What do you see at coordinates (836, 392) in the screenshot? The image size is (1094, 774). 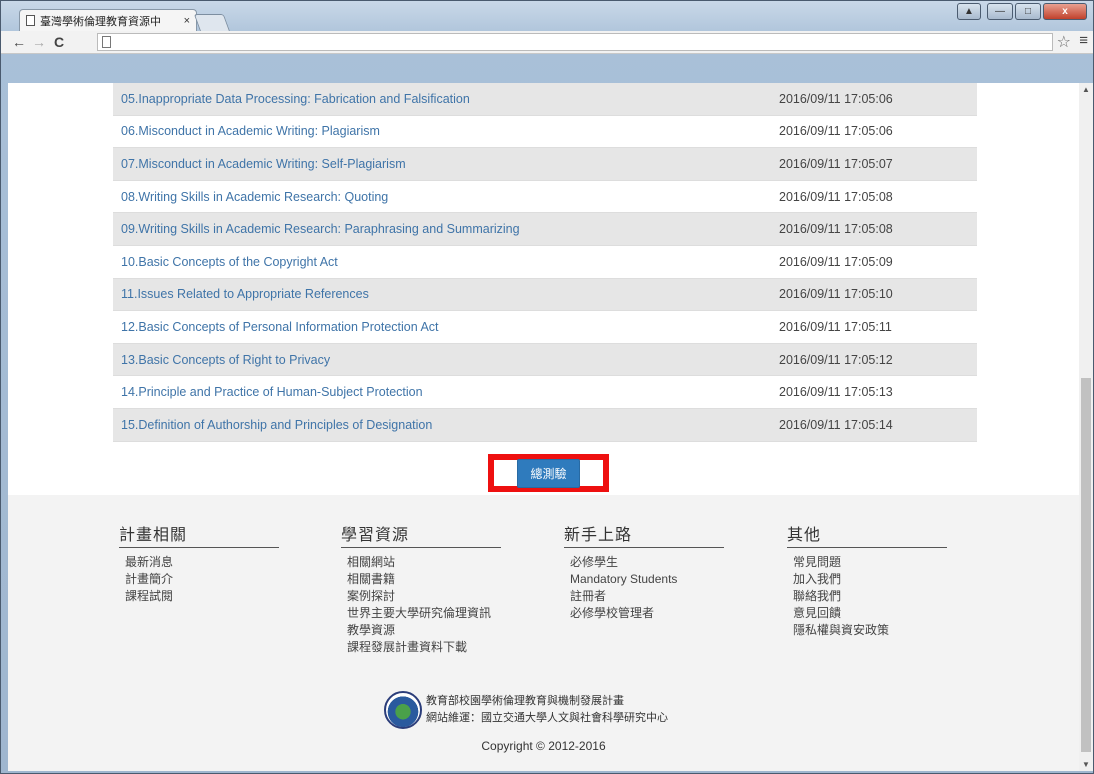 I see `unit-date: 2016/09/11 17:05:13` at bounding box center [836, 392].